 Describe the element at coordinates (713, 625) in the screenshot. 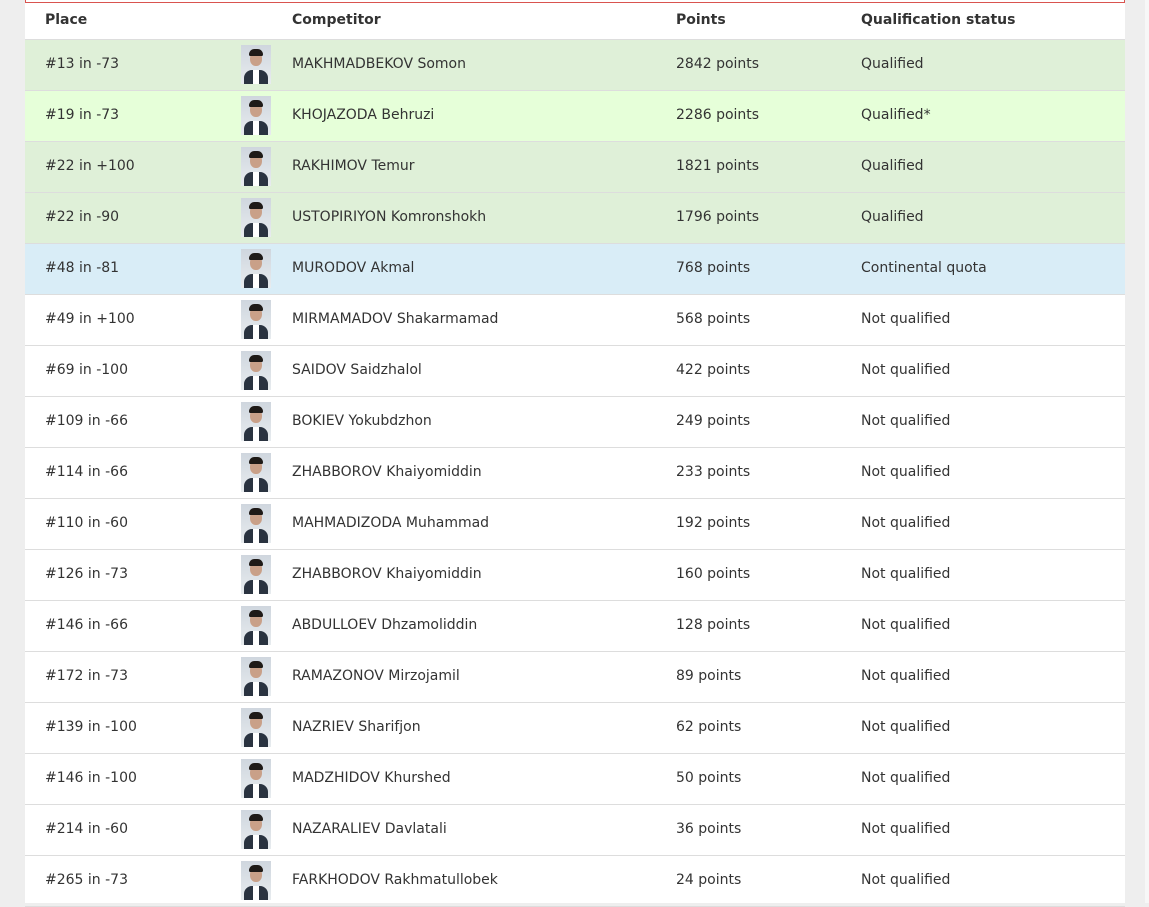

I see `points-cell: 128 points` at that location.